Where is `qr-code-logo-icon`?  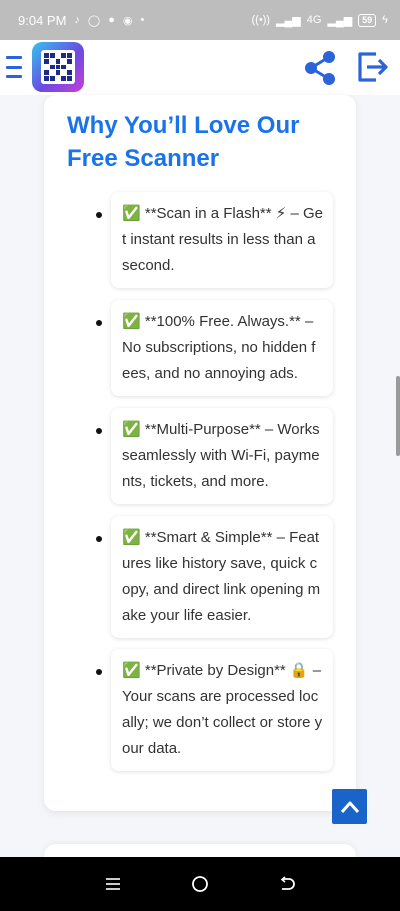 qr-code-logo-icon is located at coordinates (58, 67).